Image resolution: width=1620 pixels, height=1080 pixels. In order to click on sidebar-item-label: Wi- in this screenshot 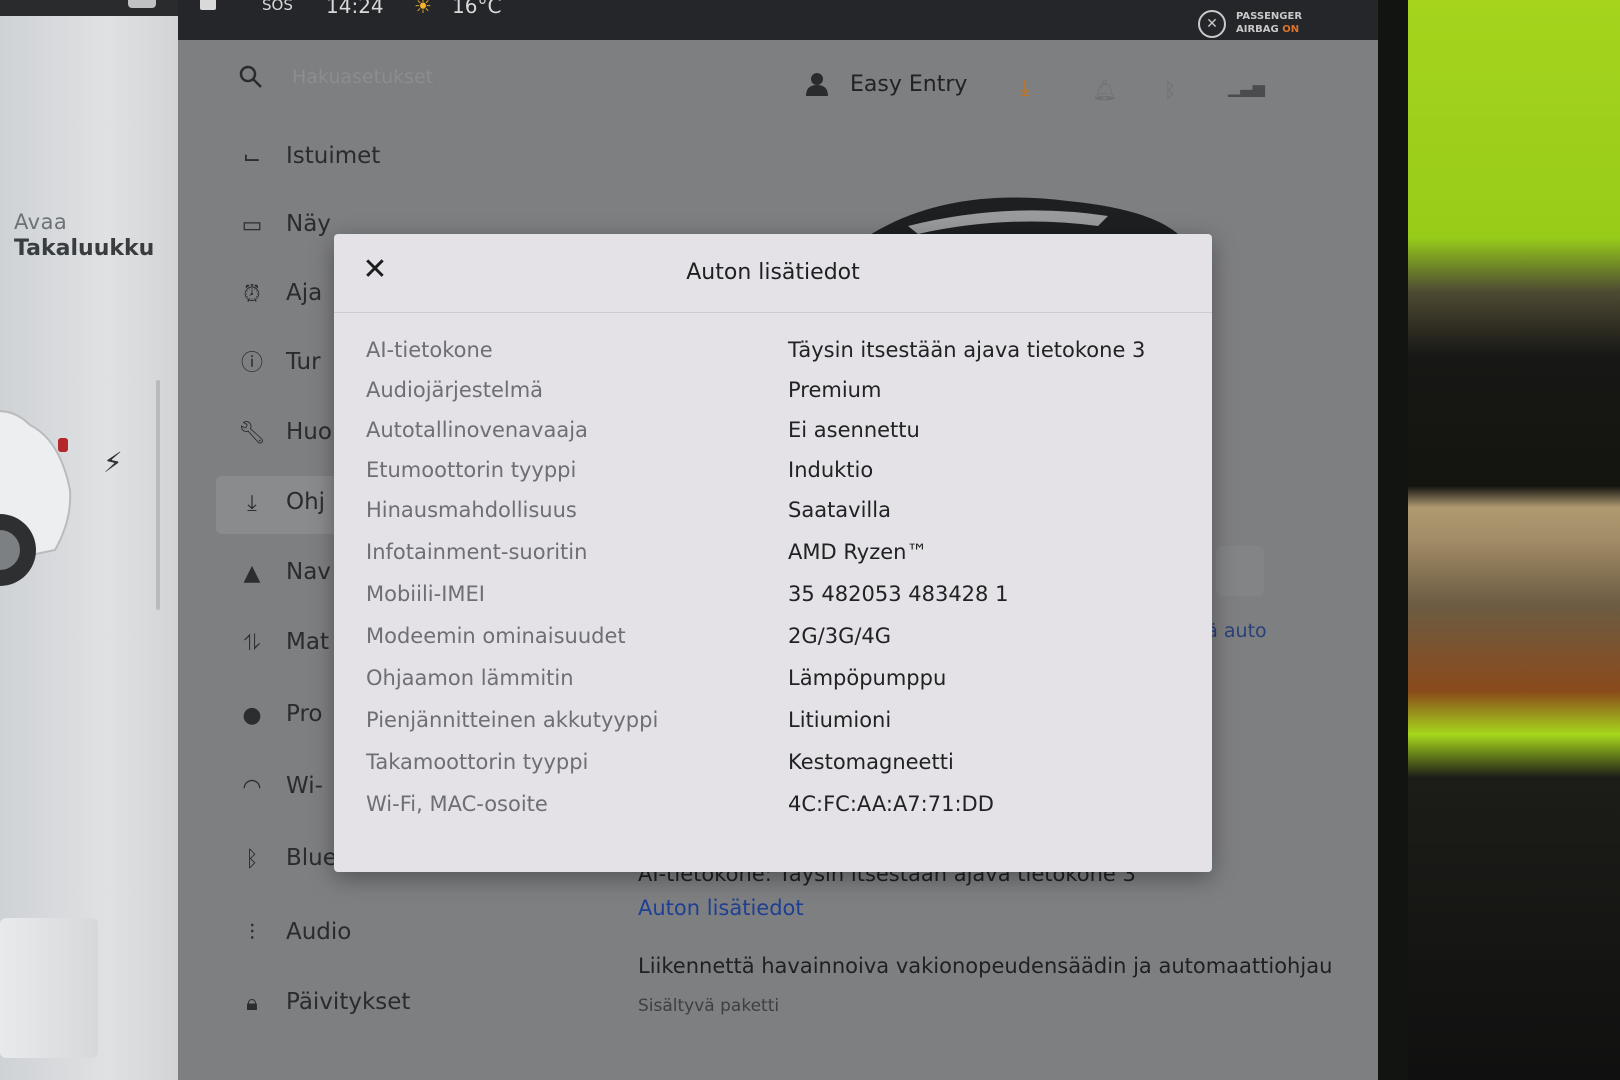, I will do `click(304, 786)`.